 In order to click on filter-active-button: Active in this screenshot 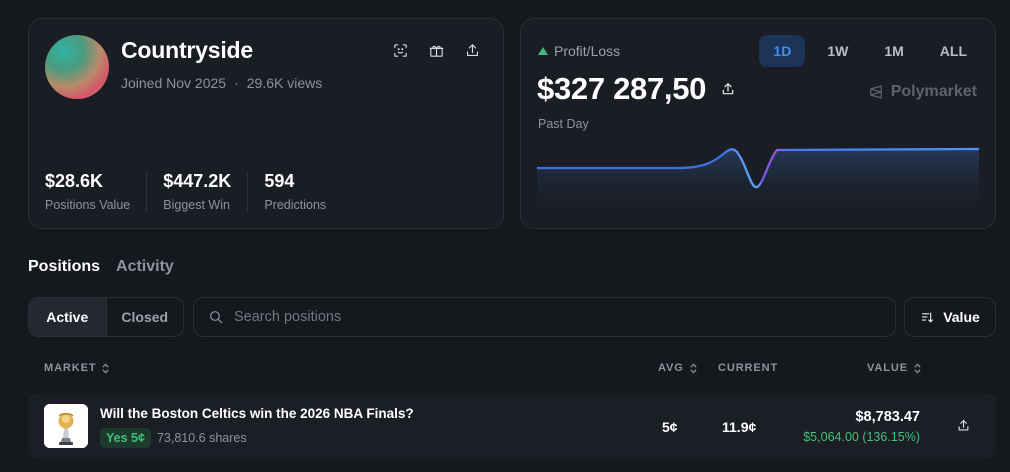, I will do `click(67, 317)`.